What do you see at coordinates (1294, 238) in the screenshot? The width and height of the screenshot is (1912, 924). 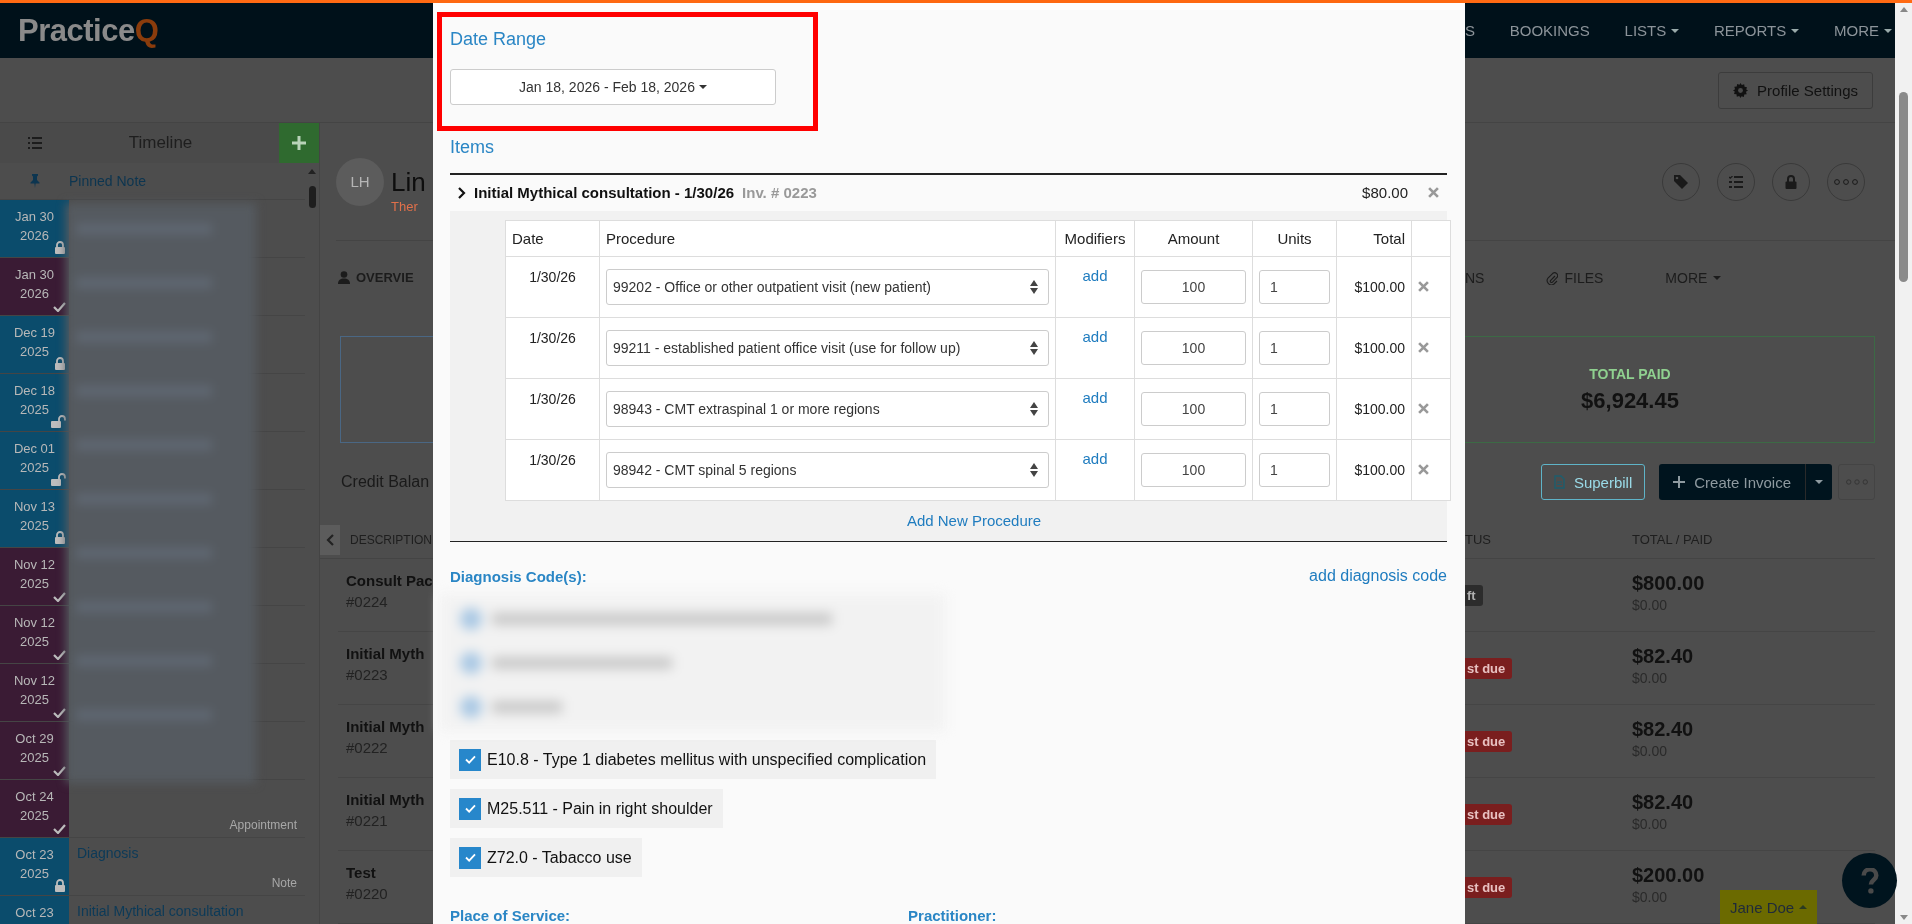 I see `column-header: Units` at bounding box center [1294, 238].